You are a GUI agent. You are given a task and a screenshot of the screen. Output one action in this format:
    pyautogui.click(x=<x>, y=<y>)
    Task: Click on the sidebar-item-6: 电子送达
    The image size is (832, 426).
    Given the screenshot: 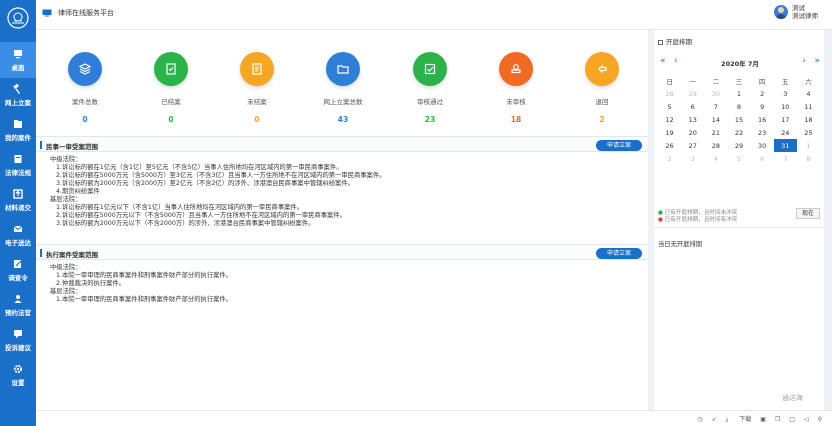 What is the action you would take?
    pyautogui.click(x=18, y=235)
    